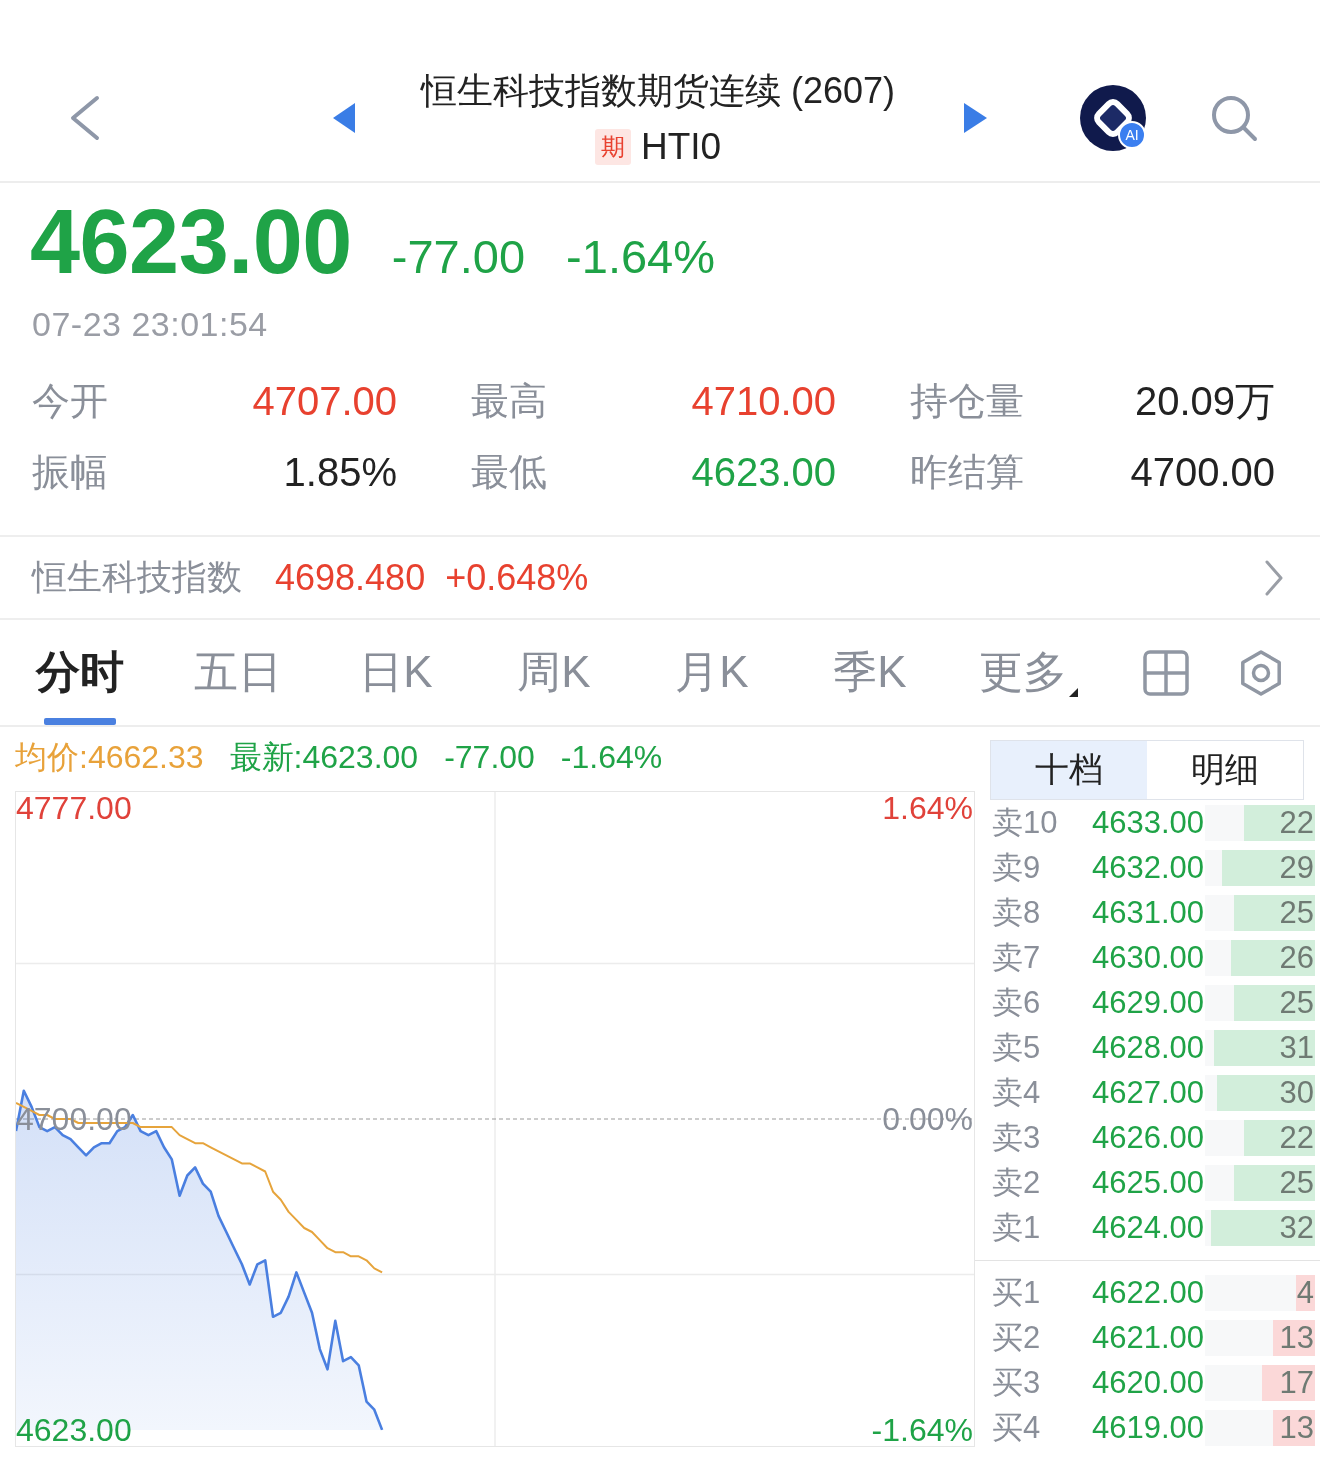 This screenshot has height=1460, width=1320. I want to click on level-label: 买1, so click(1017, 1292).